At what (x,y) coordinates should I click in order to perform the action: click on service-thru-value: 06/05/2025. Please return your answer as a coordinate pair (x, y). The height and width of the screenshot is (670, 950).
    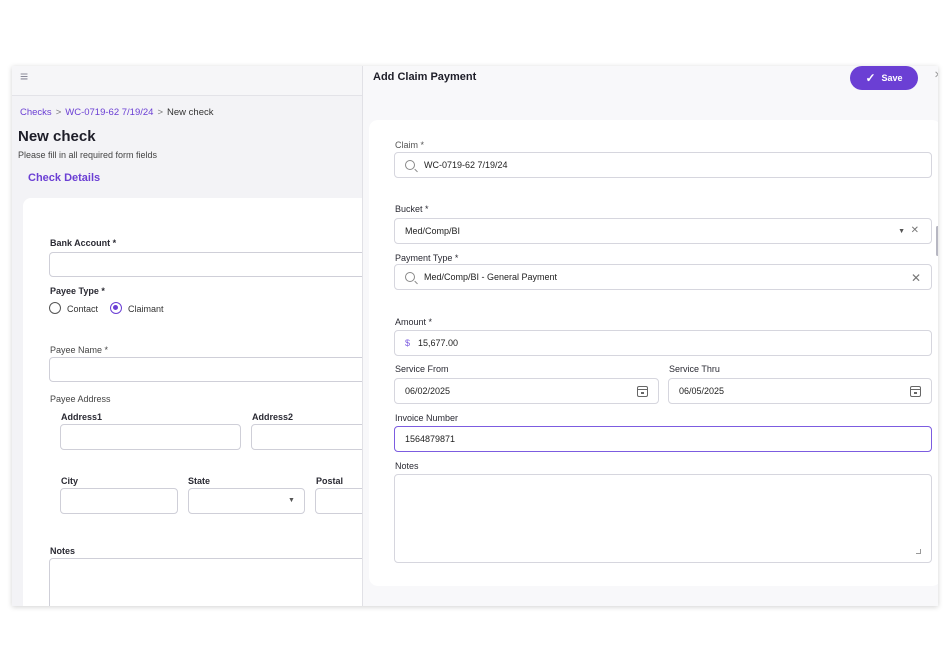
    Looking at the image, I should click on (702, 391).